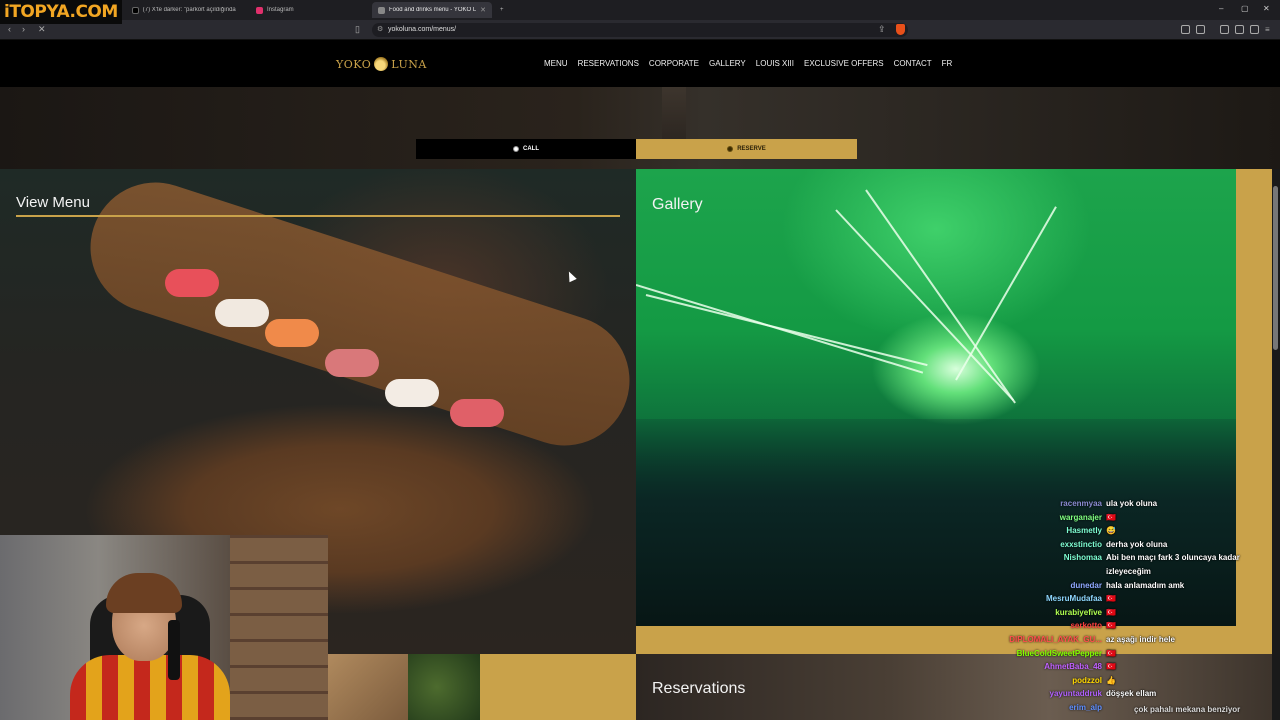  What do you see at coordinates (174, 650) in the screenshot?
I see `microphone` at bounding box center [174, 650].